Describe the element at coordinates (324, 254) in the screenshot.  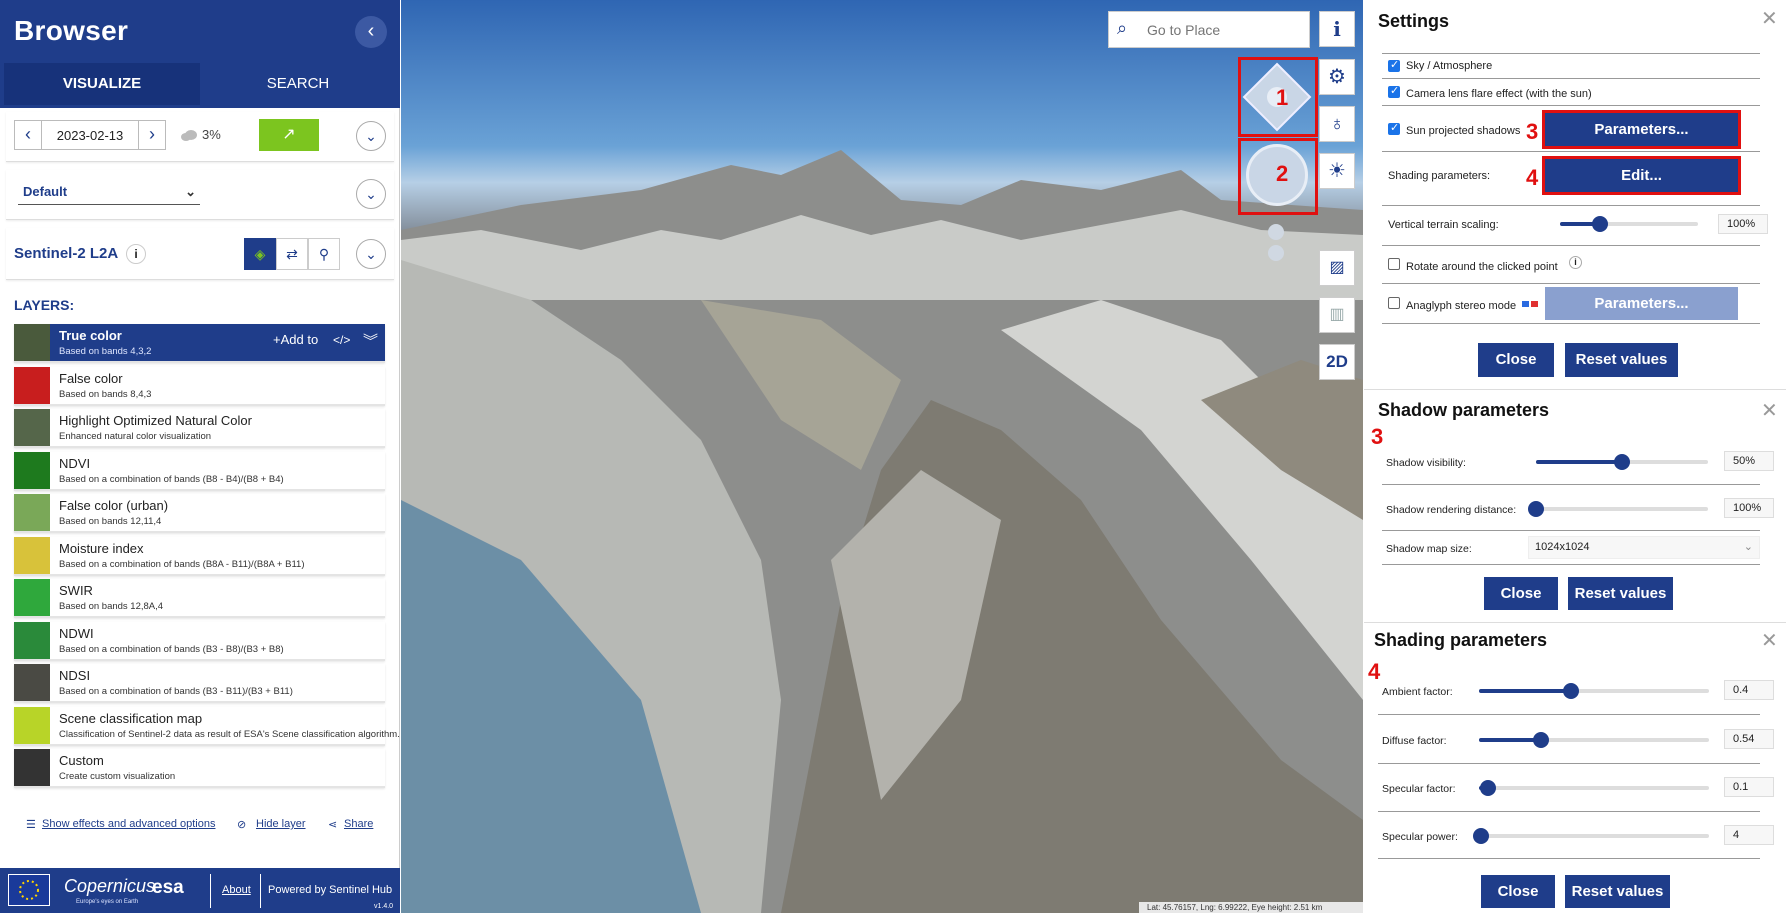
I see `pin-icon: ⚲` at that location.